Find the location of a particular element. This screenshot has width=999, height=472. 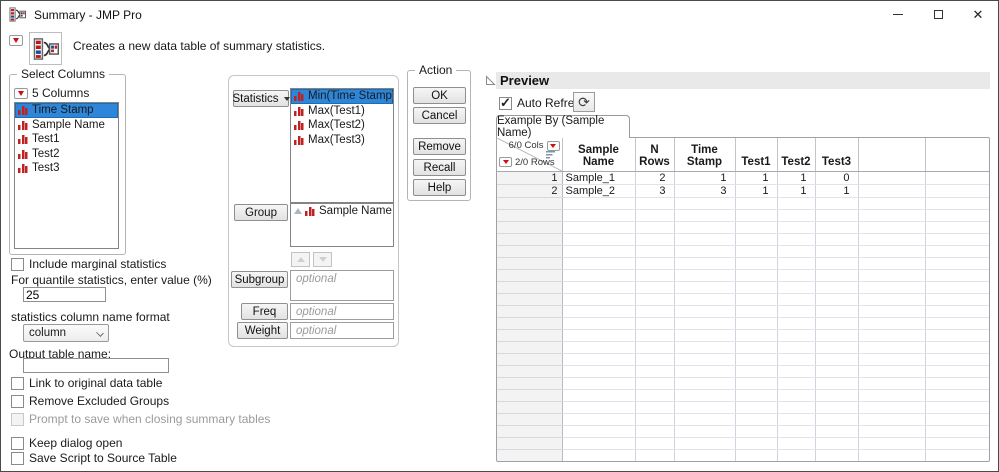

column-header-test2: Test2 is located at coordinates (796, 155).